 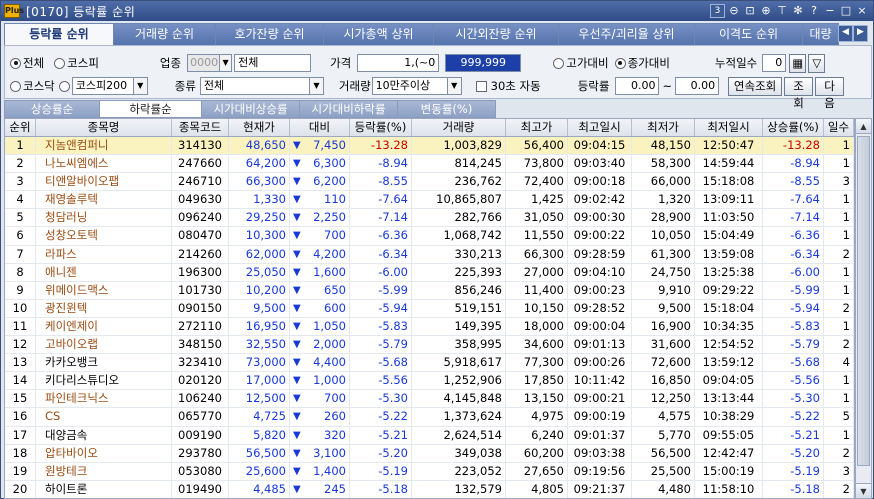 What do you see at coordinates (798, 63) in the screenshot?
I see `calendar-icon: ▦` at bounding box center [798, 63].